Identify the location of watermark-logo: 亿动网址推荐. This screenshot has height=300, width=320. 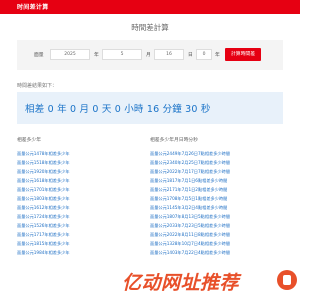
(209, 281).